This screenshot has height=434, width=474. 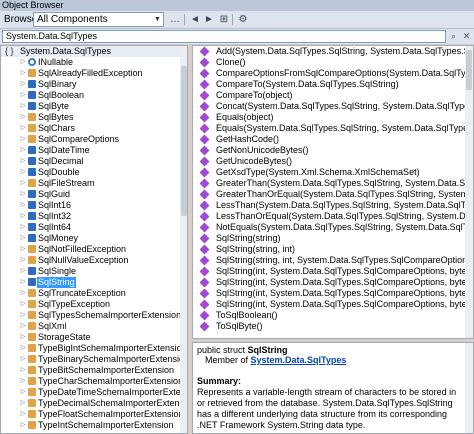 I want to click on search-icon: ⌕, so click(x=453, y=36).